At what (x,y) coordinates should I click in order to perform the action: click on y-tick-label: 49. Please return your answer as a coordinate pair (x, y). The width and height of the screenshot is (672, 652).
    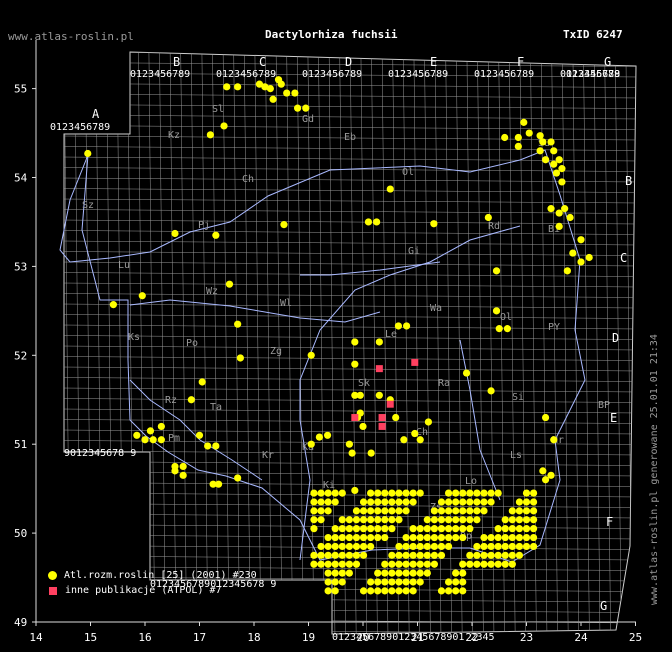
    Looking at the image, I should click on (20, 622).